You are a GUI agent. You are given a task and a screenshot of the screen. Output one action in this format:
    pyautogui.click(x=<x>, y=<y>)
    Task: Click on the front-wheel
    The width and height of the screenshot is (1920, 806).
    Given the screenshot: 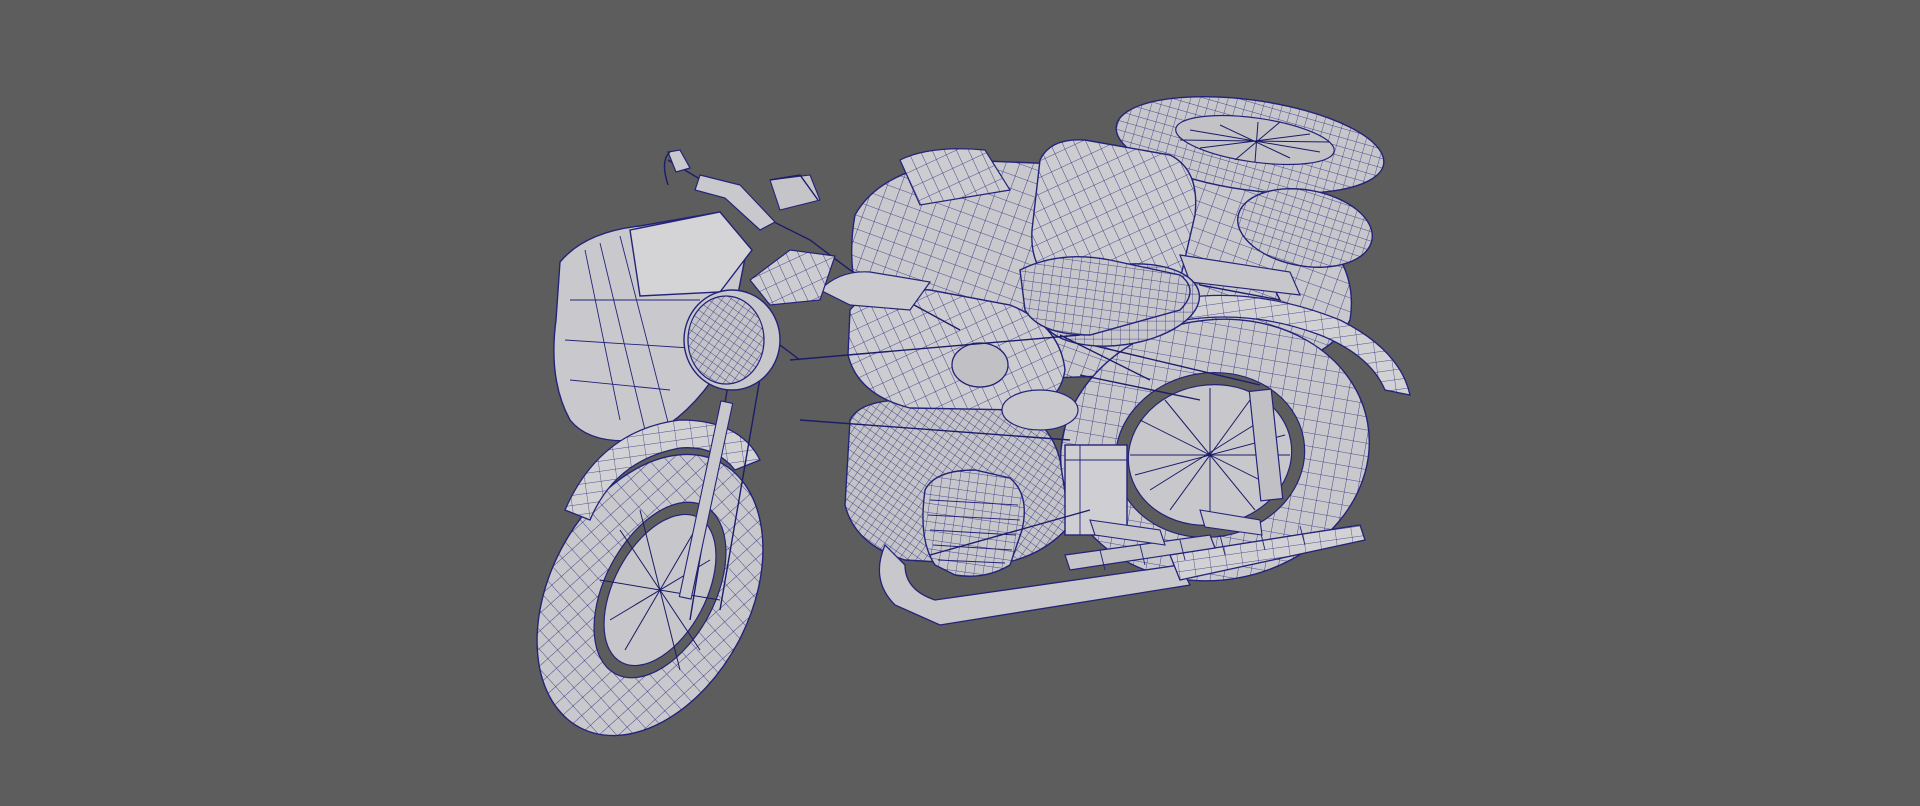 What is the action you would take?
    pyautogui.click(x=650, y=578)
    